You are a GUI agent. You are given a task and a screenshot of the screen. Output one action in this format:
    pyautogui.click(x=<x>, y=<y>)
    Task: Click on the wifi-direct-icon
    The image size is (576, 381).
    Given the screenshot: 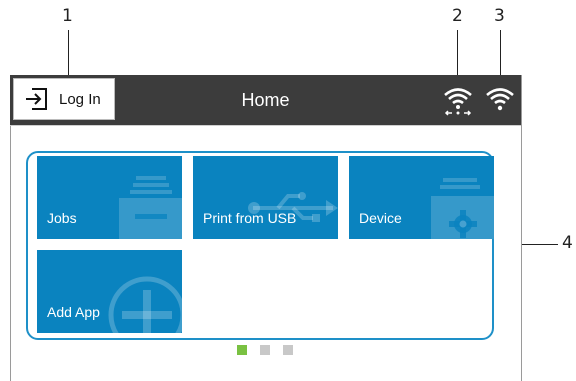 What is the action you would take?
    pyautogui.click(x=458, y=101)
    